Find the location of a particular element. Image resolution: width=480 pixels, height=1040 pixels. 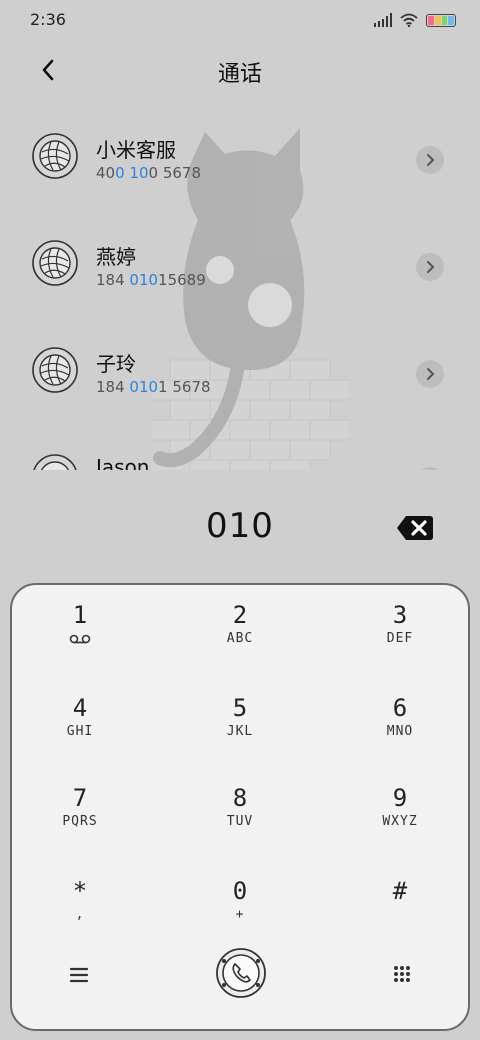

key-letters: + is located at coordinates (240, 914).